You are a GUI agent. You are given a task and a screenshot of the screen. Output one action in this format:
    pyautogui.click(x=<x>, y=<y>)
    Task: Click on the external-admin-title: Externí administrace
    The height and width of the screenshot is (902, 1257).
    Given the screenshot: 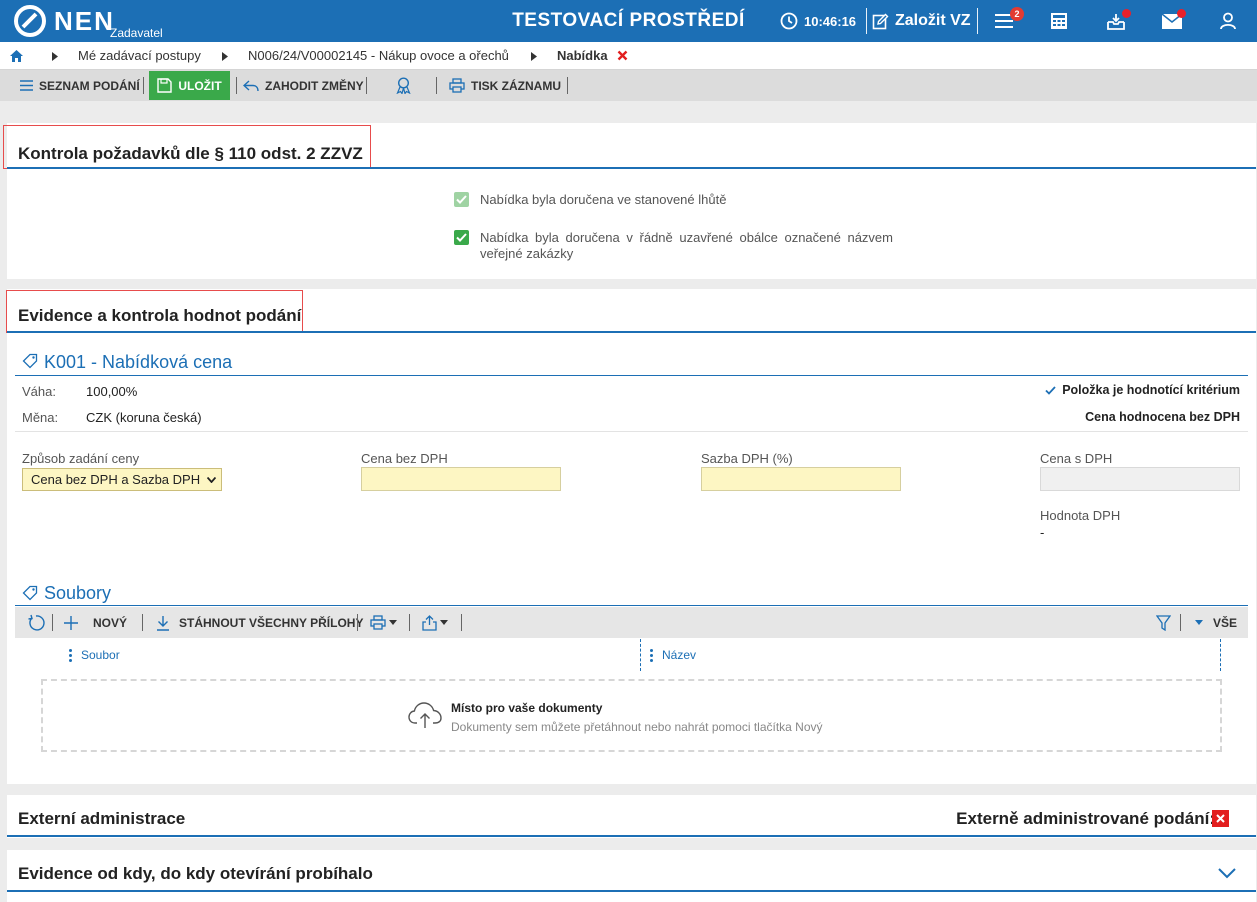 What is the action you would take?
    pyautogui.click(x=102, y=818)
    